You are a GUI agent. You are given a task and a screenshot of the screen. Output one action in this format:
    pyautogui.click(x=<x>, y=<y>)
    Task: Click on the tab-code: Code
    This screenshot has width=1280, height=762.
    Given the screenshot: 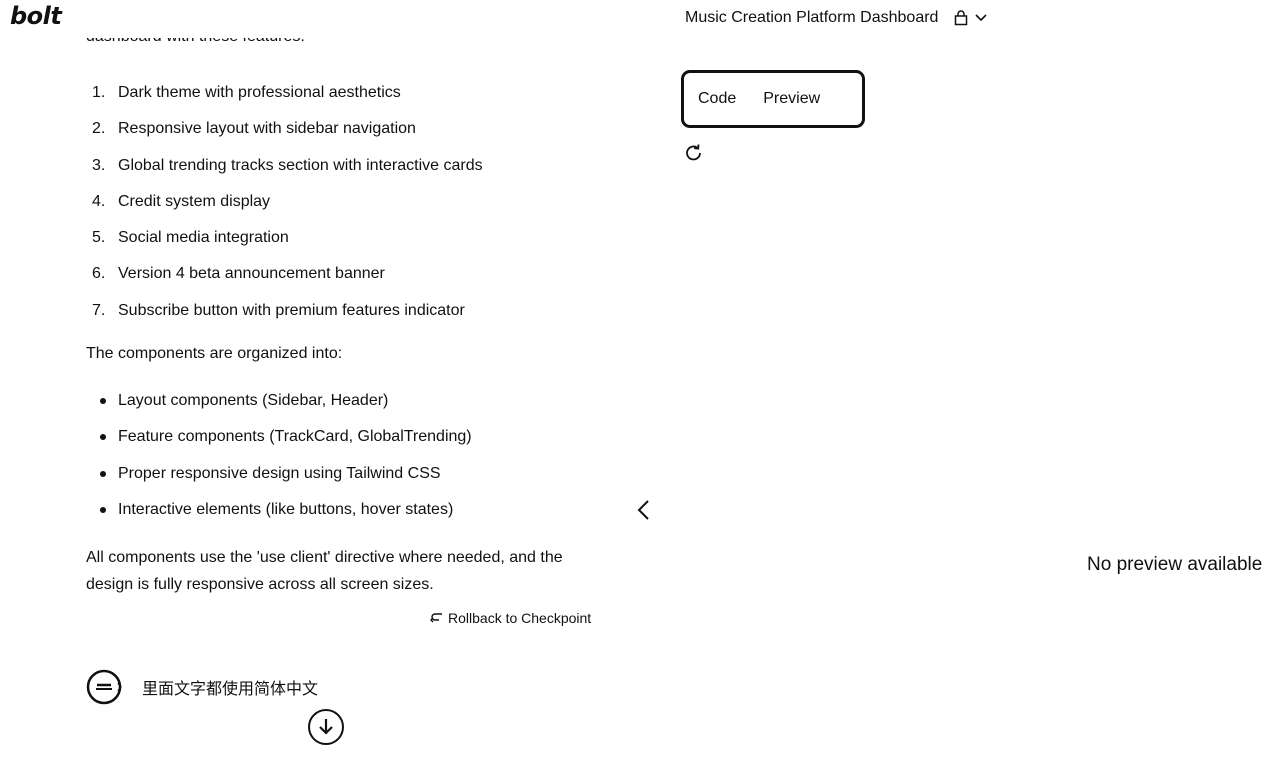 What is the action you would take?
    pyautogui.click(x=717, y=99)
    